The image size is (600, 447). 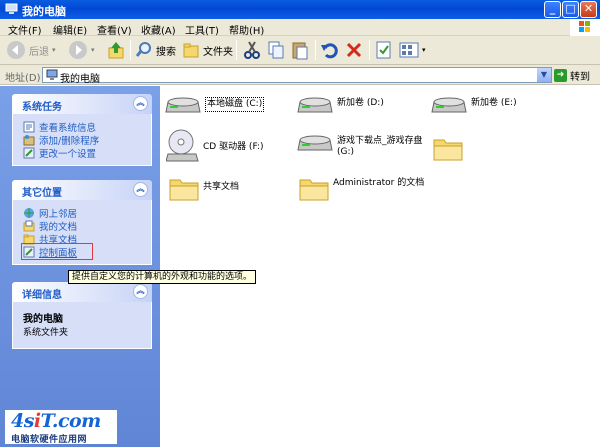 What do you see at coordinates (82, 104) in the screenshot?
I see `system-tasks-header: 系统任务 ︽` at bounding box center [82, 104].